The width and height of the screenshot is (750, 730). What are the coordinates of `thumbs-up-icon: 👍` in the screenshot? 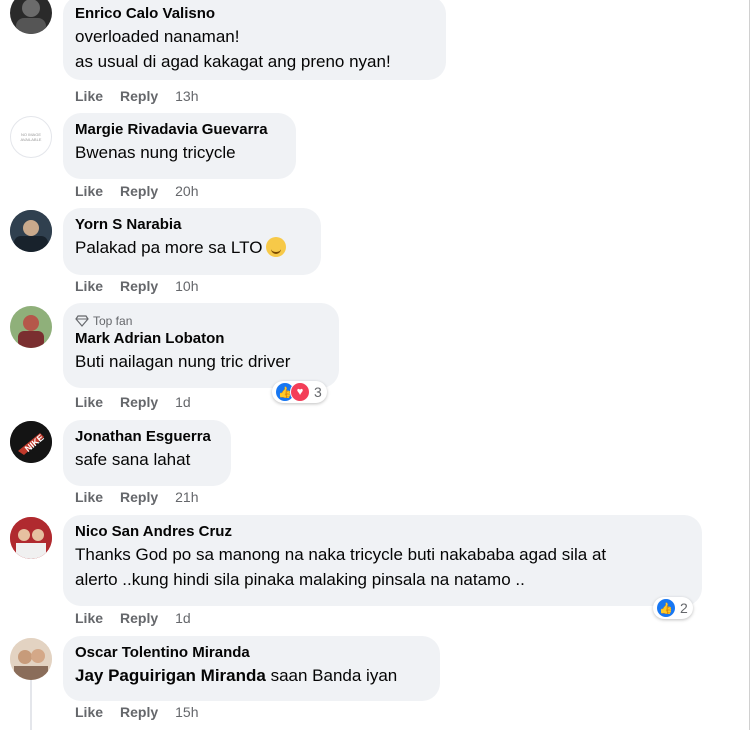 It's located at (666, 608).